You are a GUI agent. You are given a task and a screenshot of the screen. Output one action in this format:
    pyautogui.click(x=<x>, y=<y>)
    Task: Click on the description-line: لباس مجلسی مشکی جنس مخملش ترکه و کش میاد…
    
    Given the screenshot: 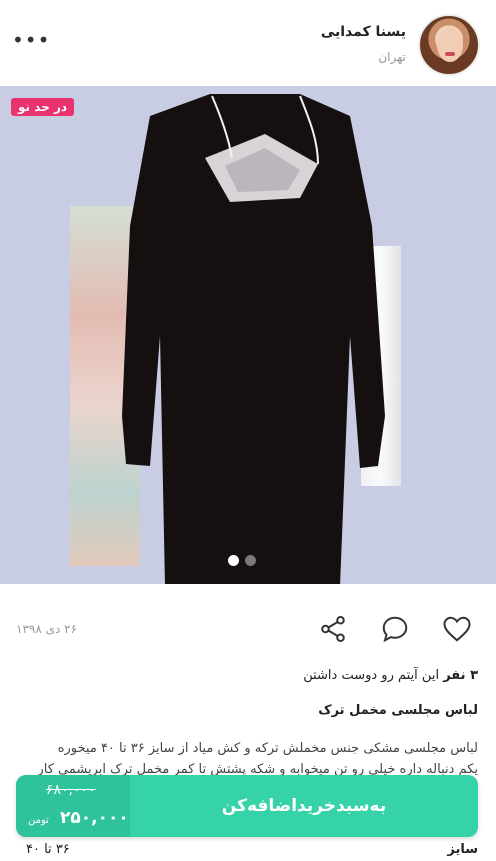 What is the action you would take?
    pyautogui.click(x=267, y=748)
    